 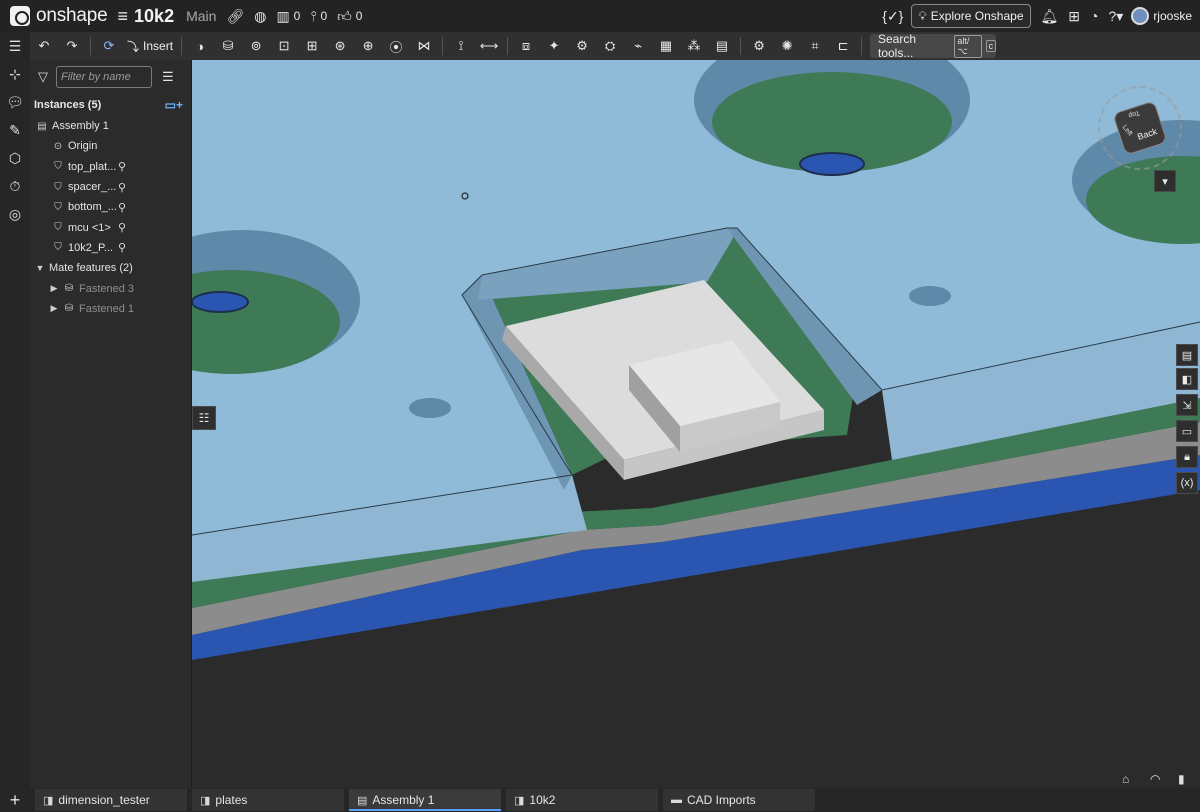 What do you see at coordinates (424, 46) in the screenshot?
I see `parallel-mate-icon: ⋈` at bounding box center [424, 46].